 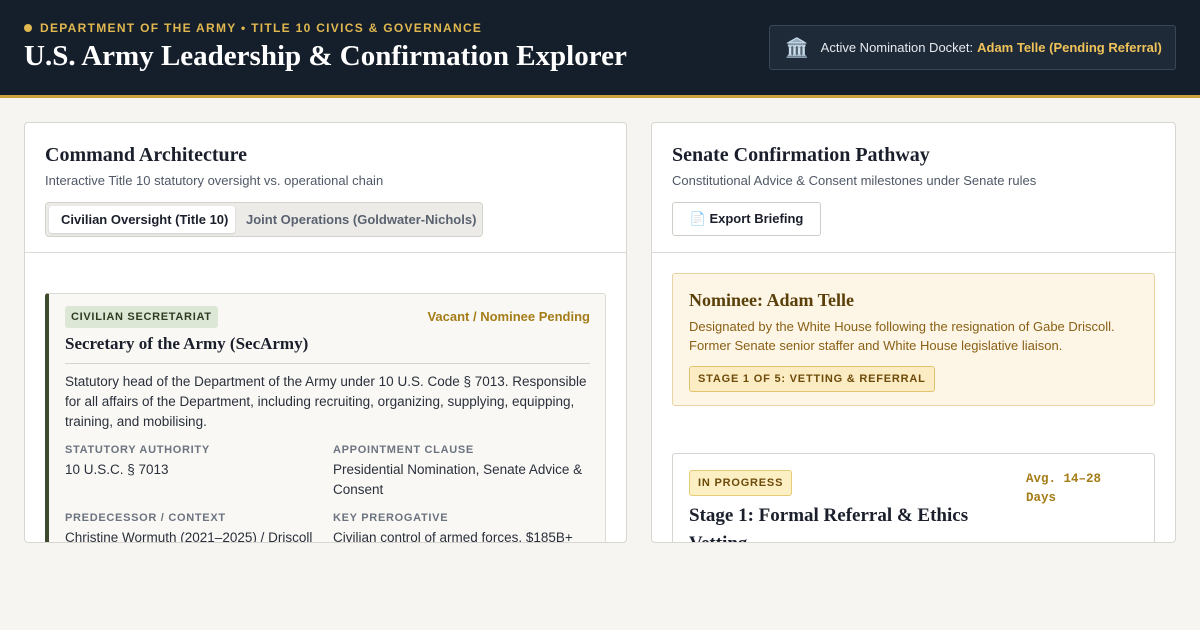 I want to click on field-label: STATUTORY AUTHORITY, so click(x=137, y=450).